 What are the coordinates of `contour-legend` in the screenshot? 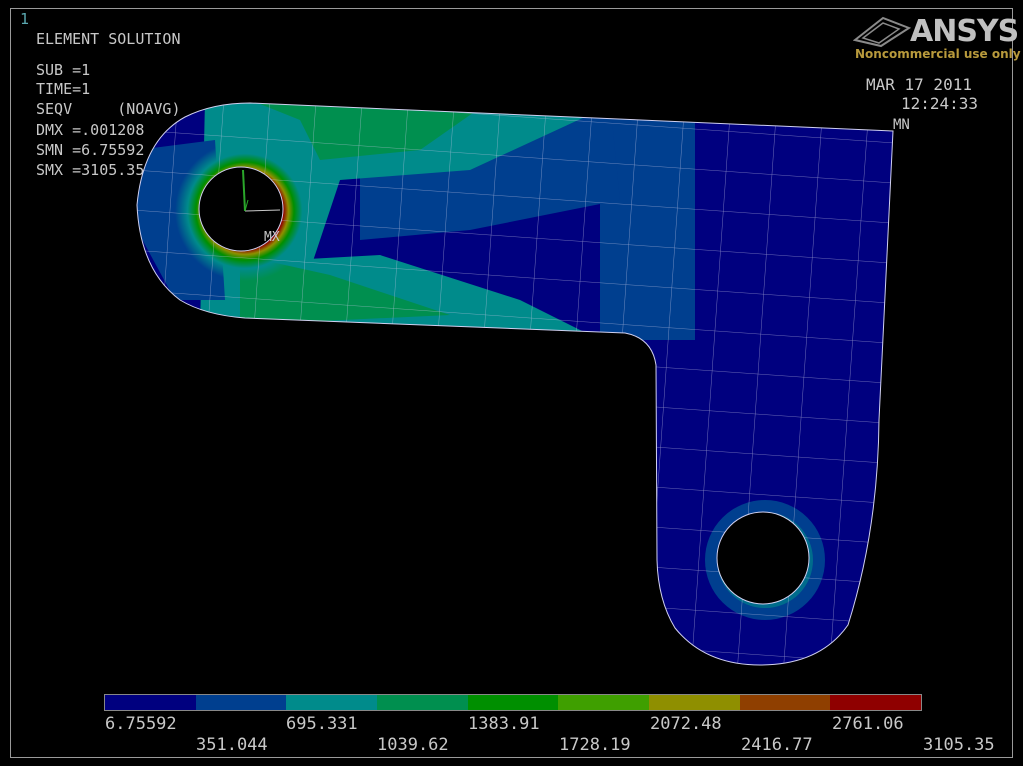 It's located at (513, 702).